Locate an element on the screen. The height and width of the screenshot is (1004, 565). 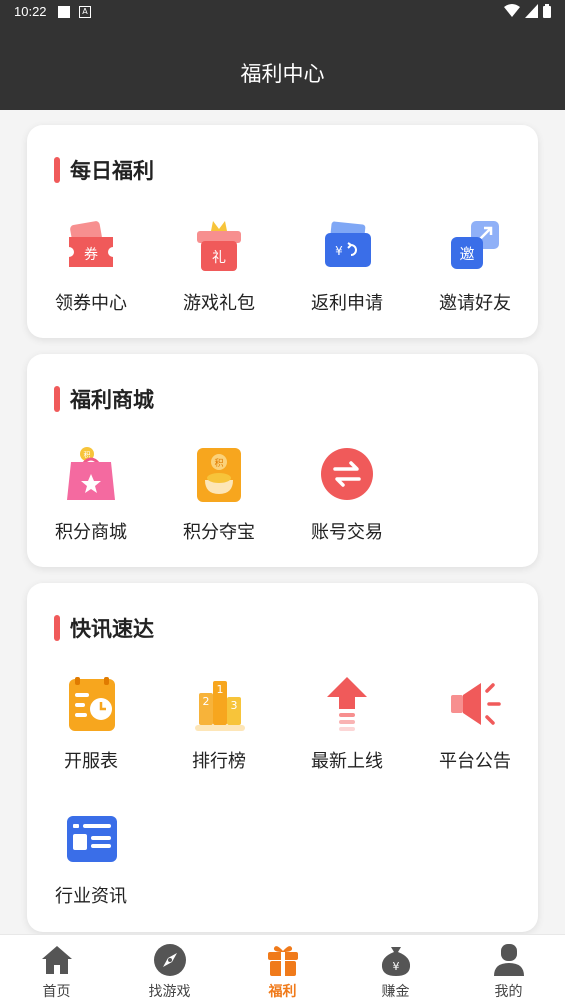
signal-icon is located at coordinates (531, 11).